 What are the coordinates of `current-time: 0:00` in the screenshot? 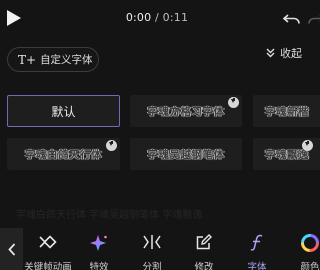 It's located at (138, 17).